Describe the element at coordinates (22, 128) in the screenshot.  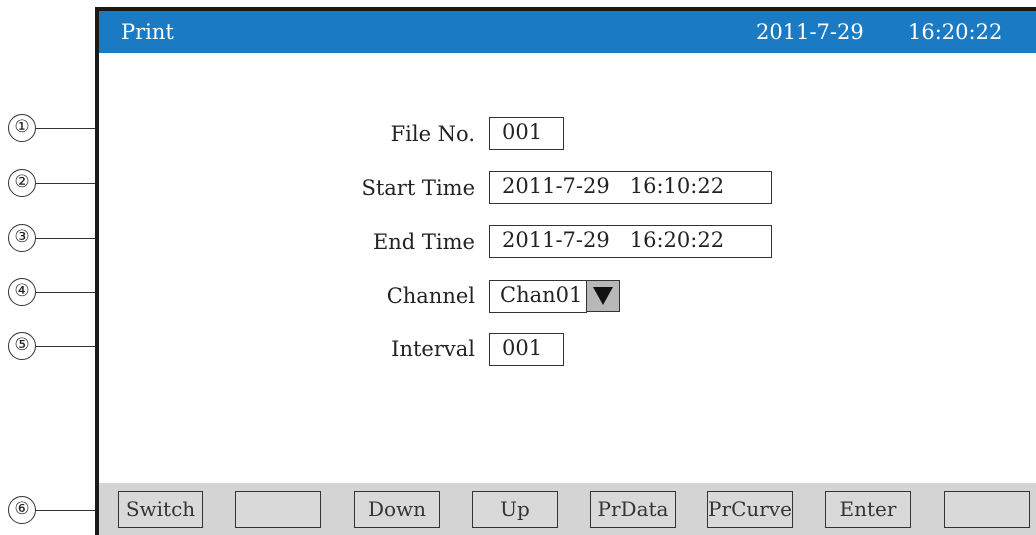
I see `callout-1: ①` at that location.